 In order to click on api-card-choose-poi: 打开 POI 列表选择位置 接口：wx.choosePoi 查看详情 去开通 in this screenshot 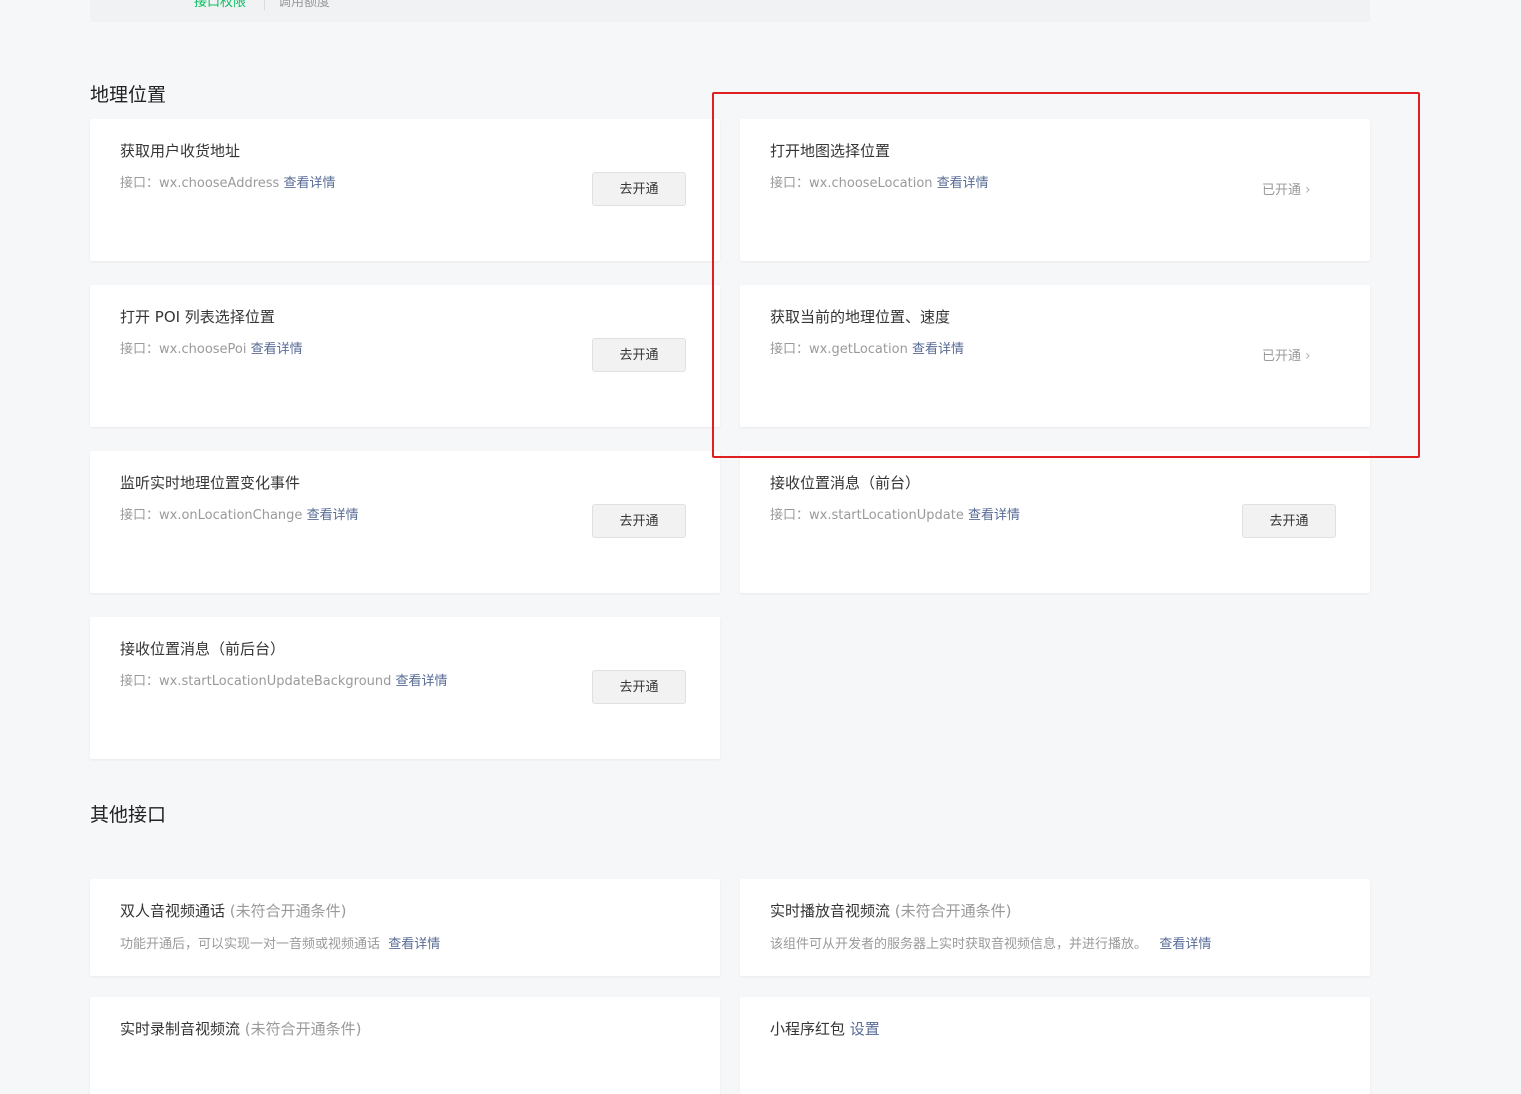, I will do `click(405, 356)`.